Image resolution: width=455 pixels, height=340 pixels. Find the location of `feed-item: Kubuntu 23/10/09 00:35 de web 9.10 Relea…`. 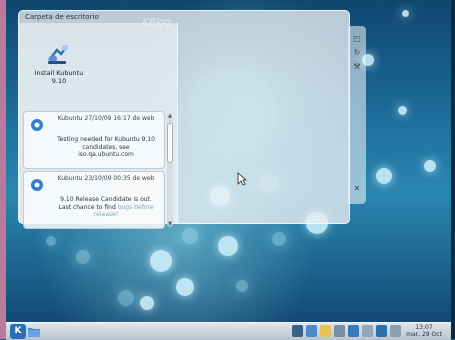

feed-item: Kubuntu 23/10/09 00:35 de web 9.10 Relea… is located at coordinates (94, 200).